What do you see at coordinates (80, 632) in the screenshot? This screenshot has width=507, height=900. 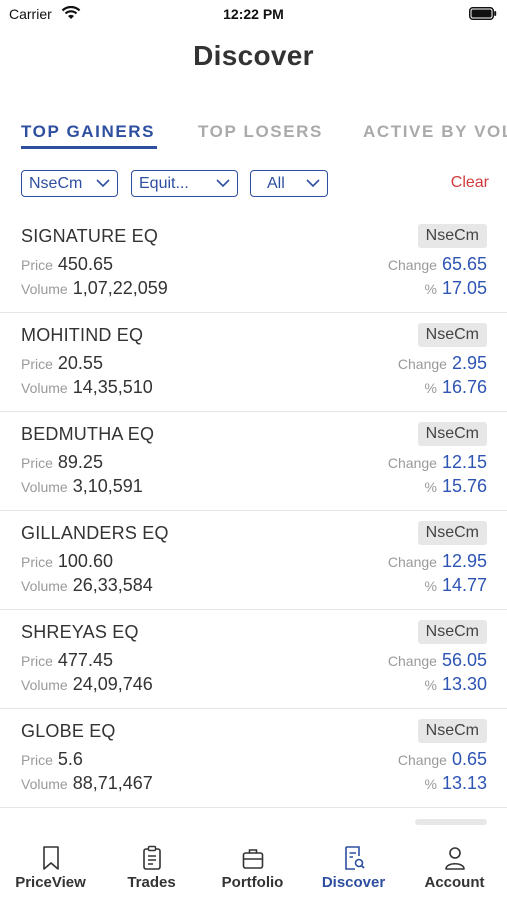 I see `stock-name: SHREYAS EQ` at bounding box center [80, 632].